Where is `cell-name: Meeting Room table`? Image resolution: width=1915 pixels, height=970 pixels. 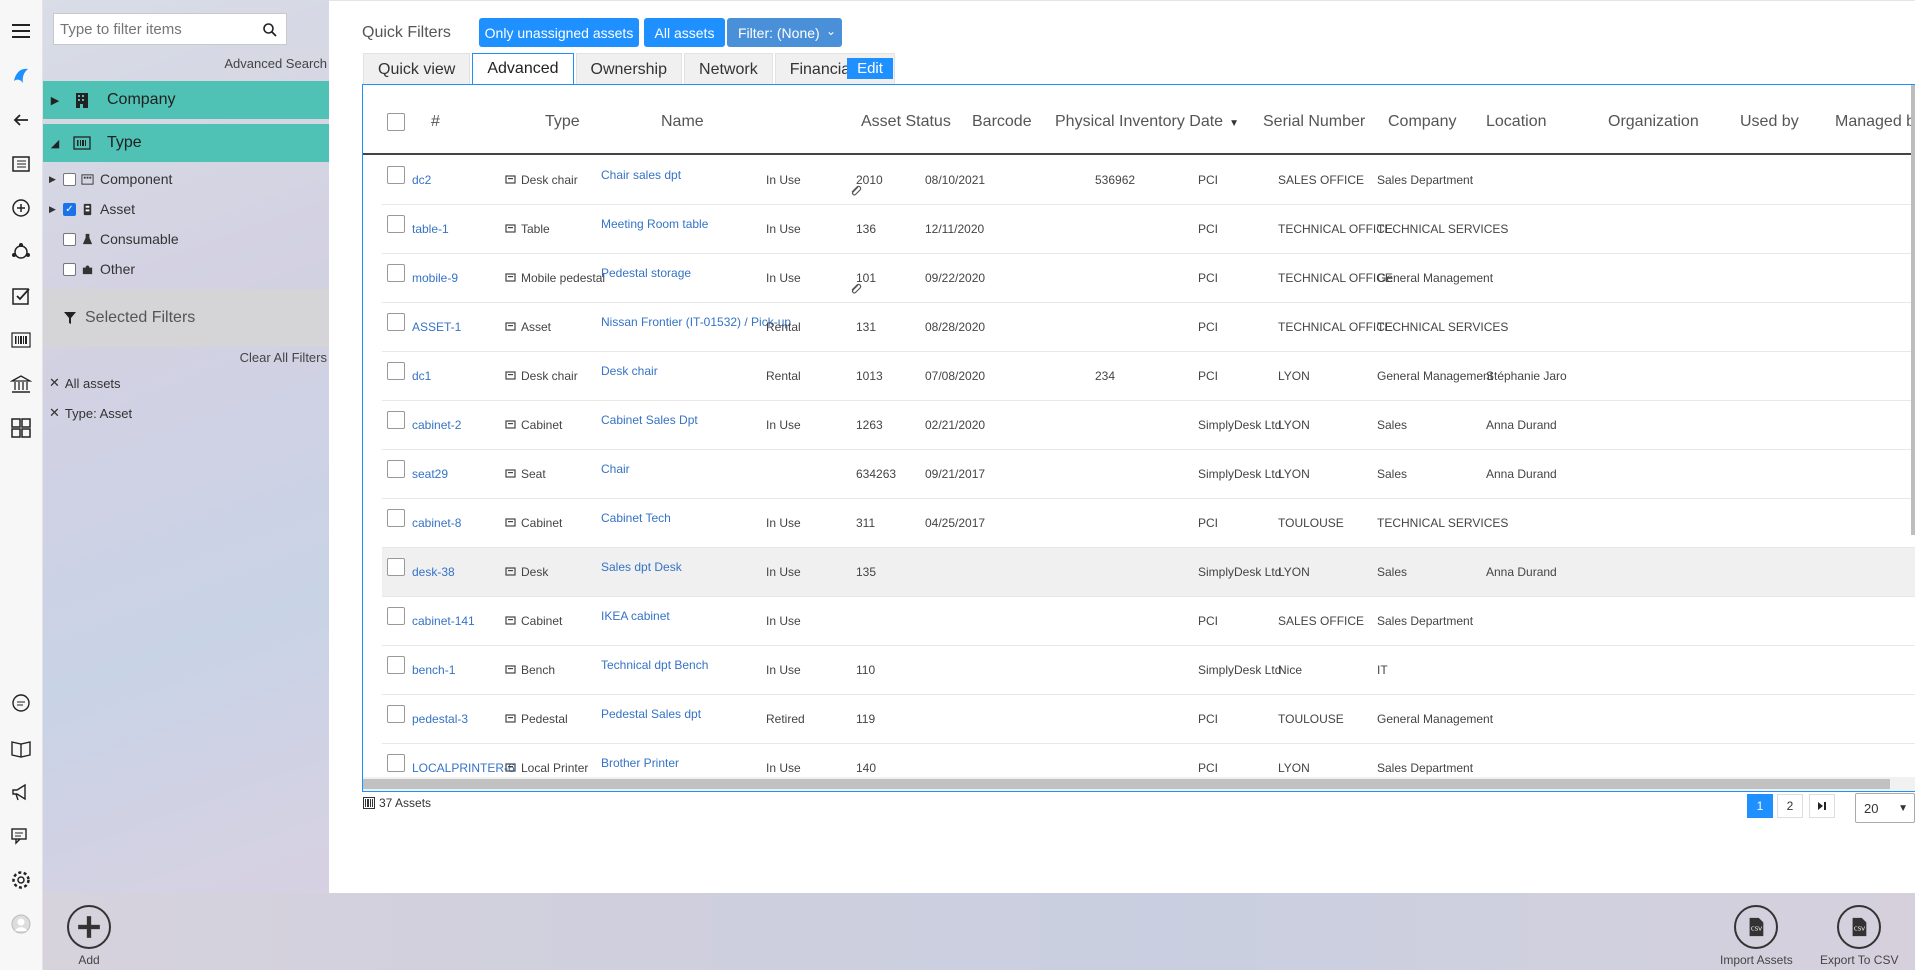 cell-name: Meeting Room table is located at coordinates (654, 224).